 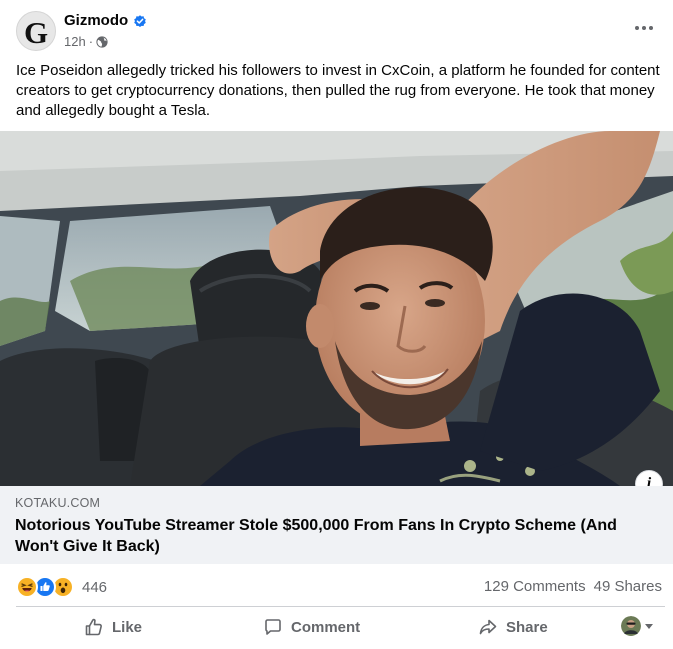 I want to click on reaction-count: 446, so click(x=95, y=587).